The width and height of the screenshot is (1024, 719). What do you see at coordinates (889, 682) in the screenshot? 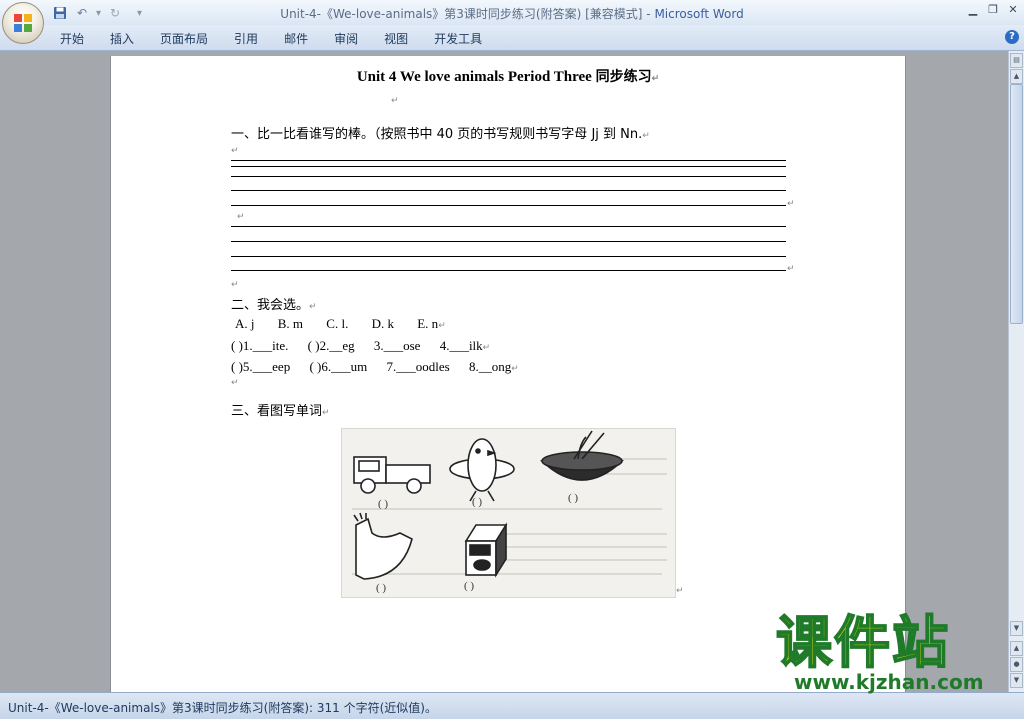
I see `watermark-url: www.kjzhan.com` at bounding box center [889, 682].